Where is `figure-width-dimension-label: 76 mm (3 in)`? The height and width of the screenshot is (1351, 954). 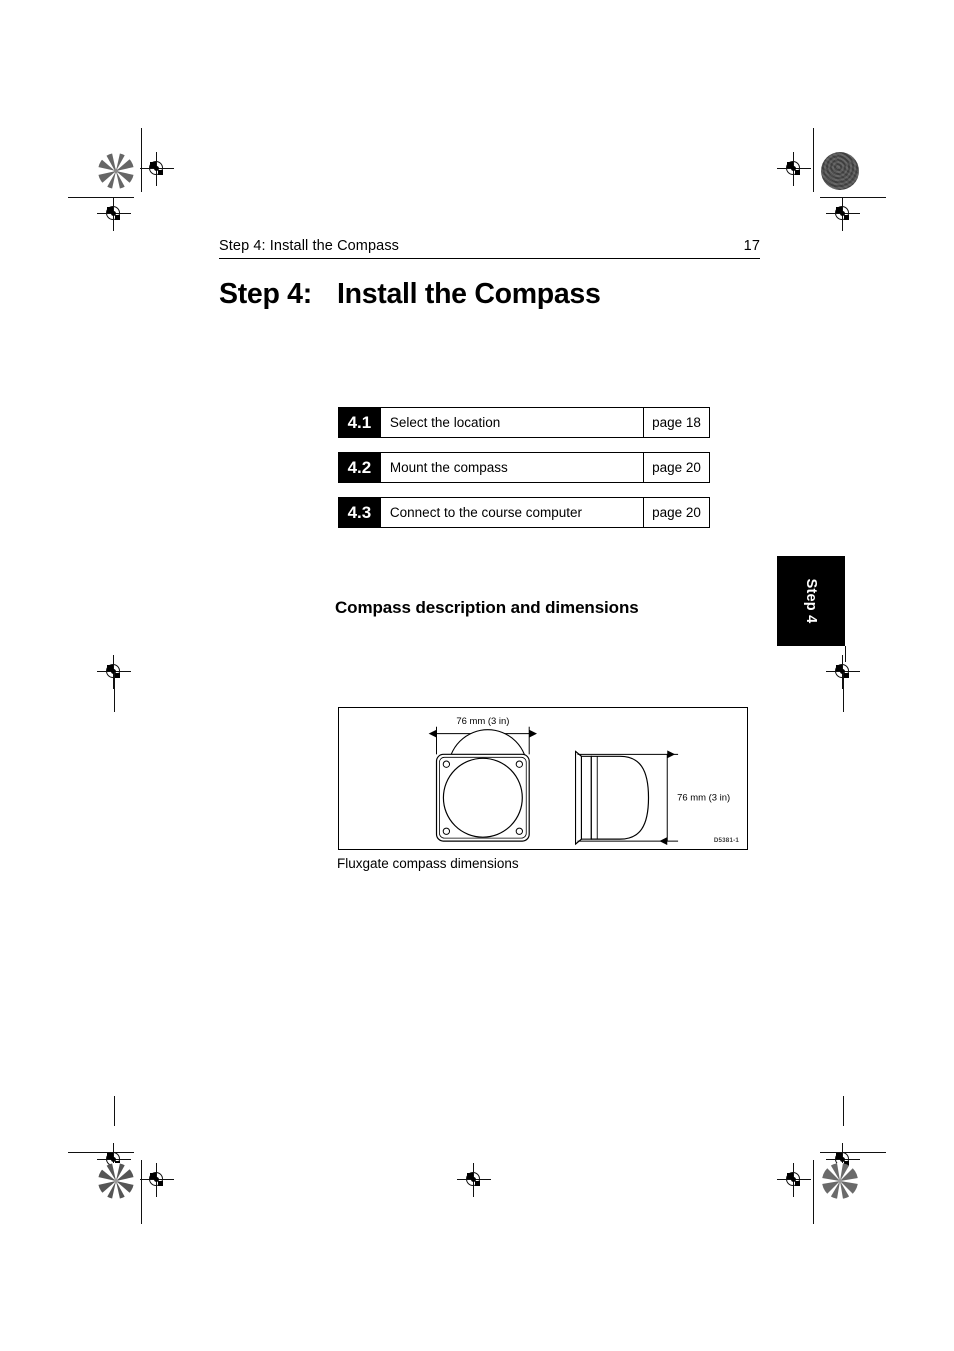 figure-width-dimension-label: 76 mm (3 in) is located at coordinates (482, 721).